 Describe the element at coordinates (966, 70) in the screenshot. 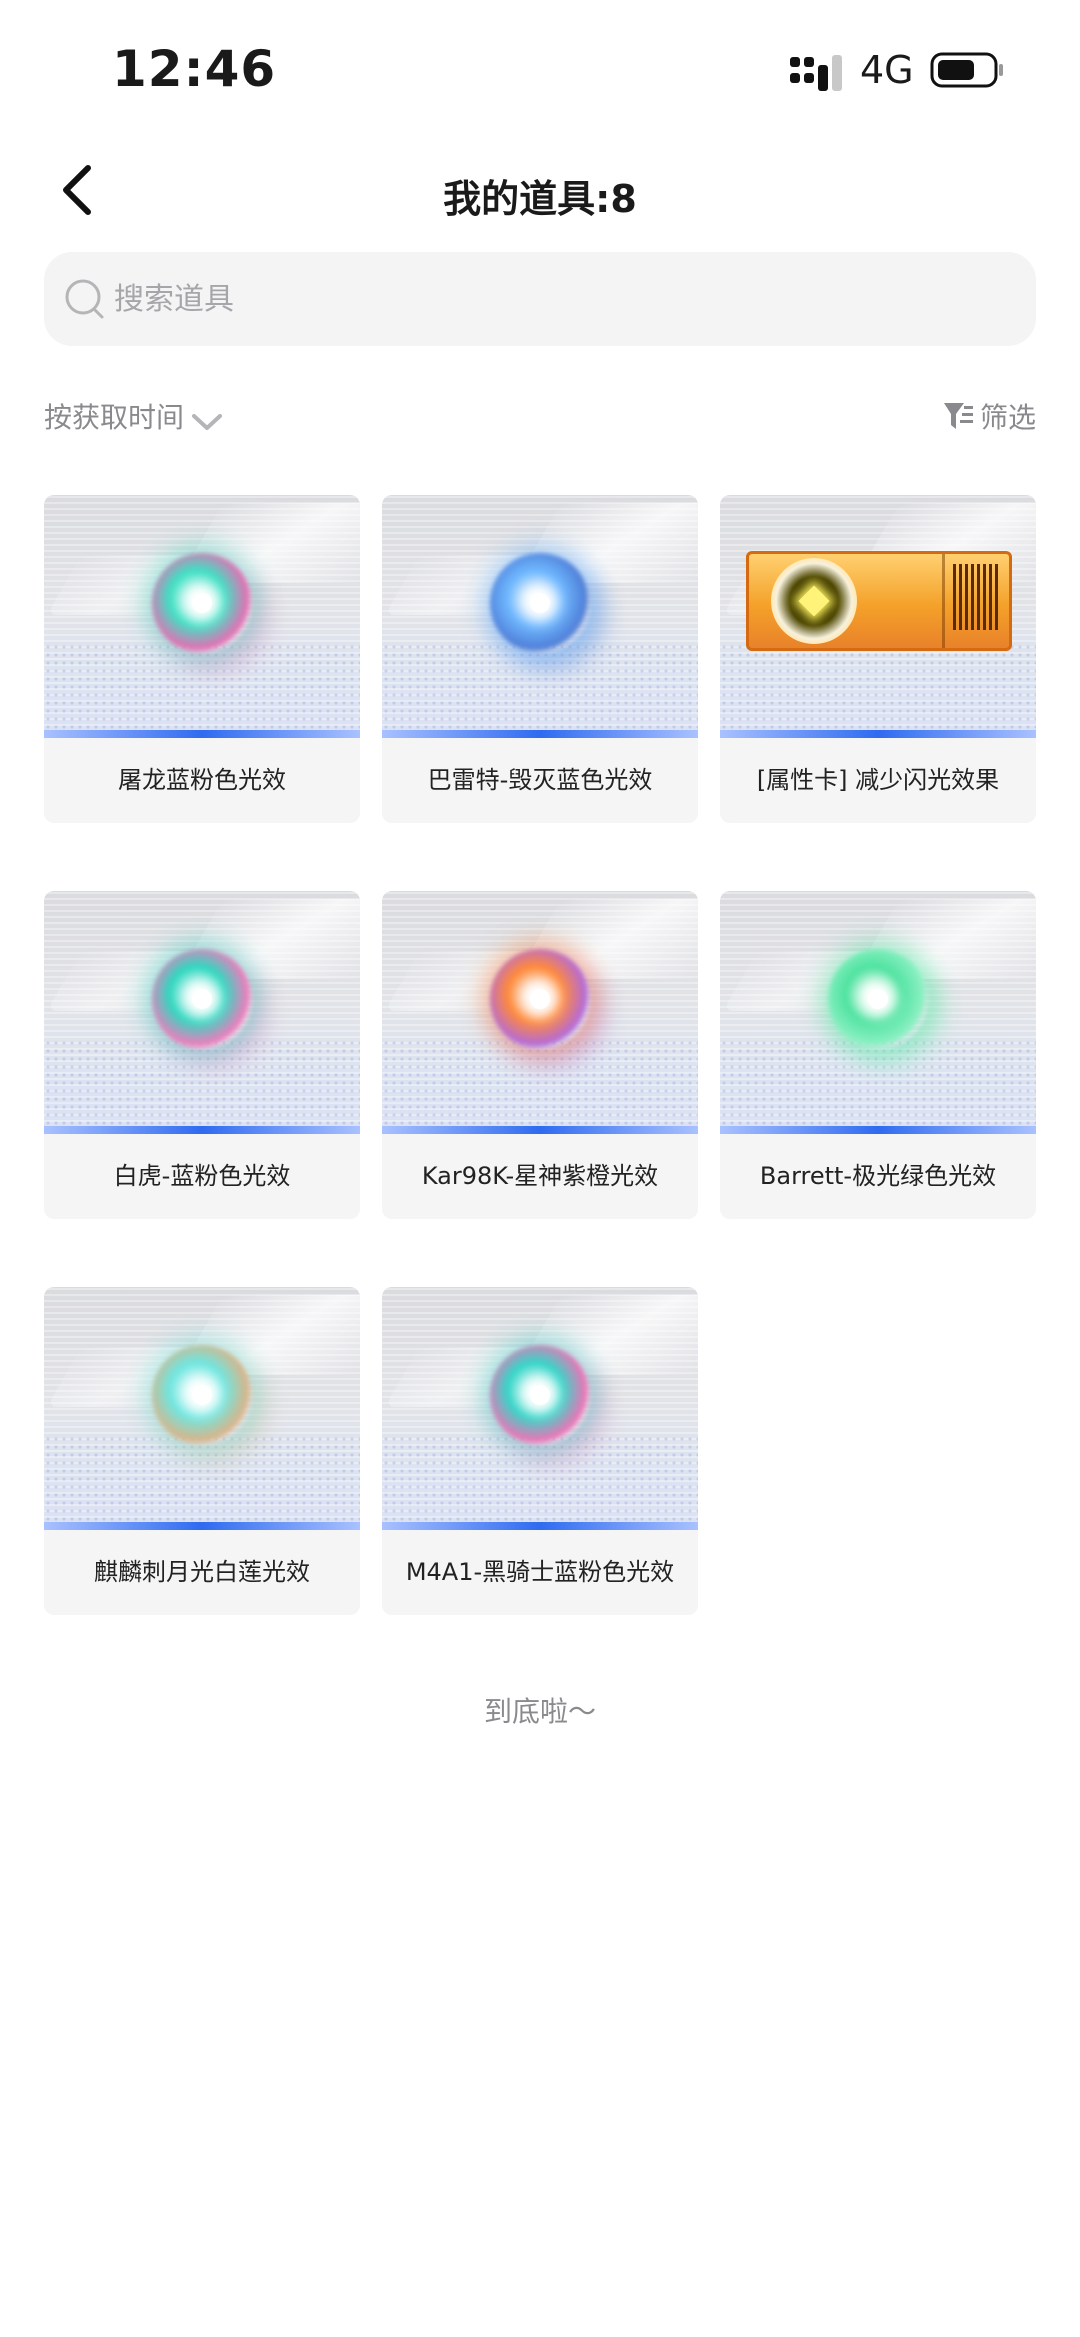

I see `battery-icon` at that location.